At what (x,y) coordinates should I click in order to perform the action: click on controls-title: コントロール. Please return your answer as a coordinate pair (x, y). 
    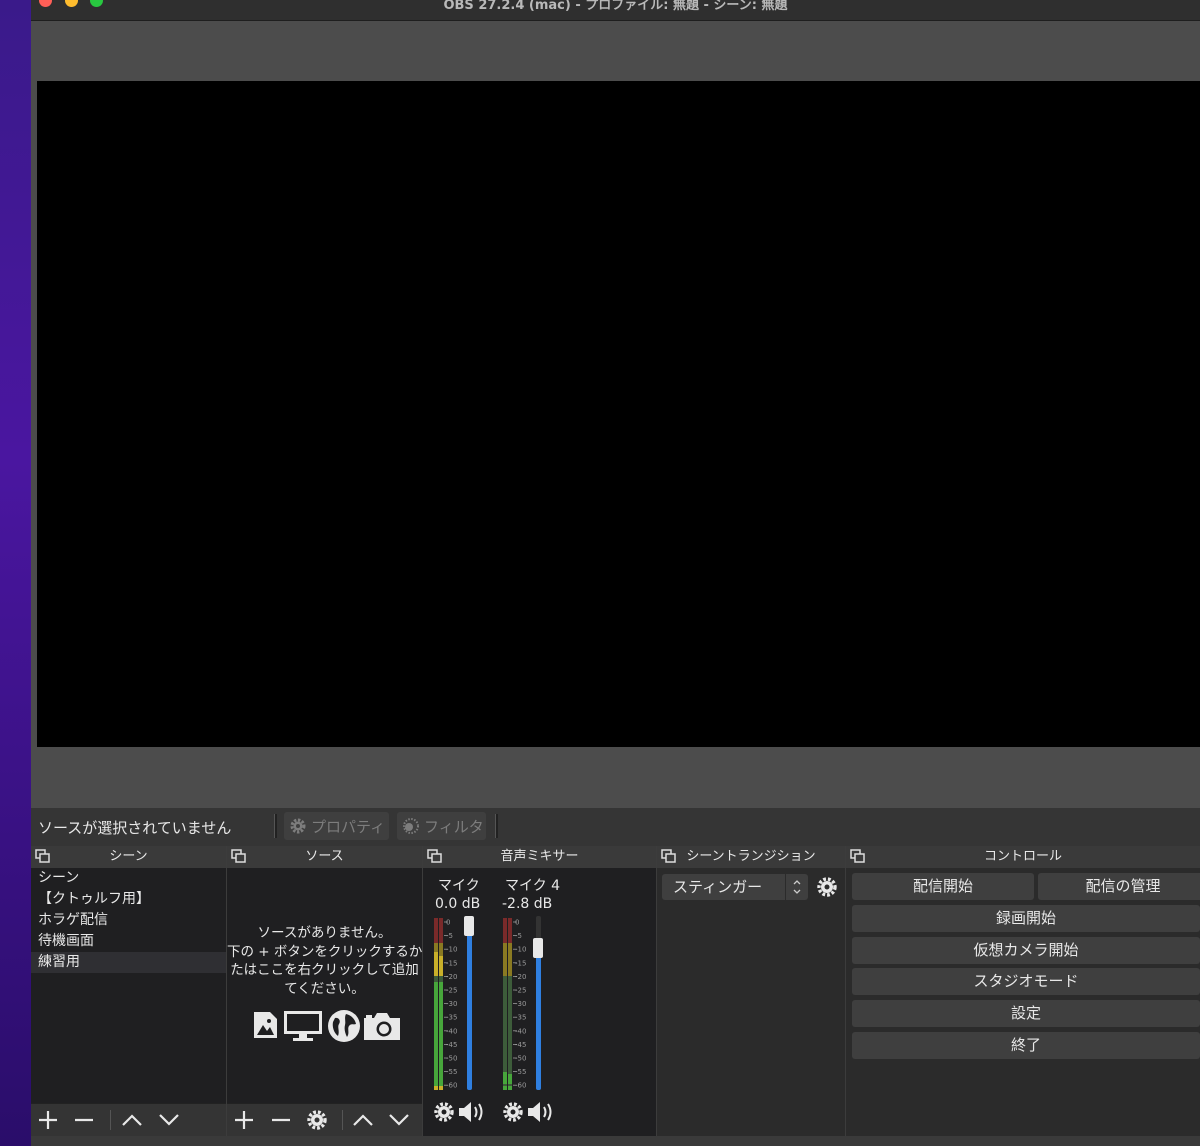
    Looking at the image, I should click on (1022, 856).